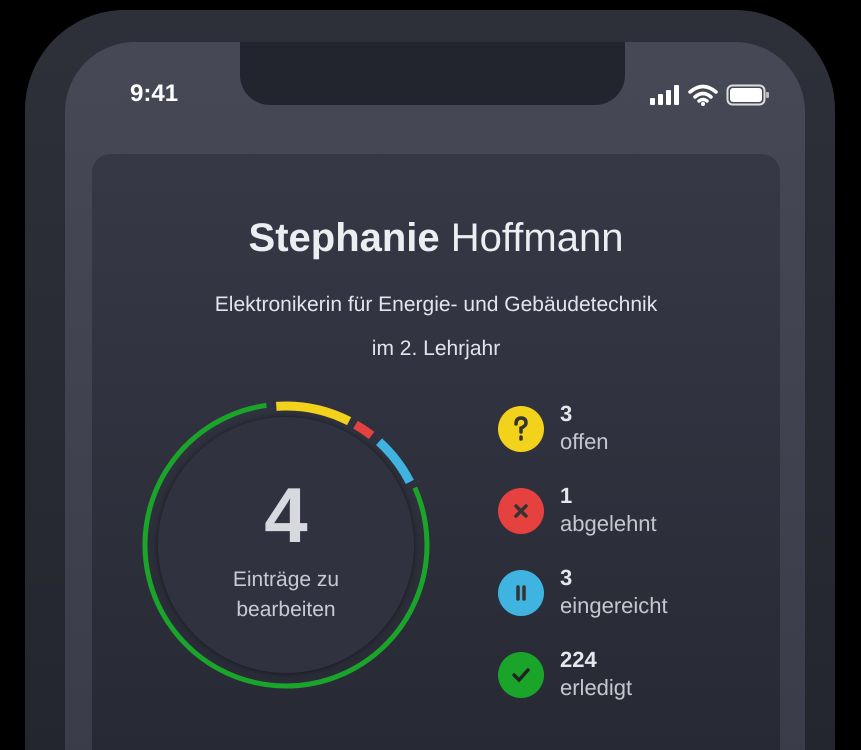  I want to click on status-label: erledigt, so click(596, 688).